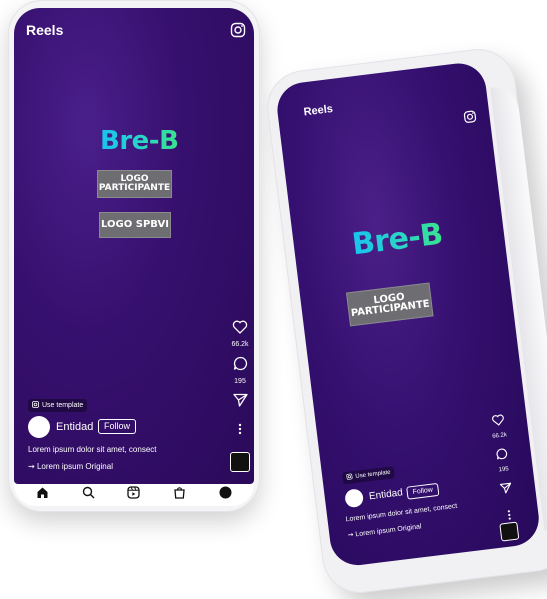 Image resolution: width=547 pixels, height=599 pixels. Describe the element at coordinates (135, 225) in the screenshot. I see `spbvi-logo-box: LOGO SPBVI` at that location.